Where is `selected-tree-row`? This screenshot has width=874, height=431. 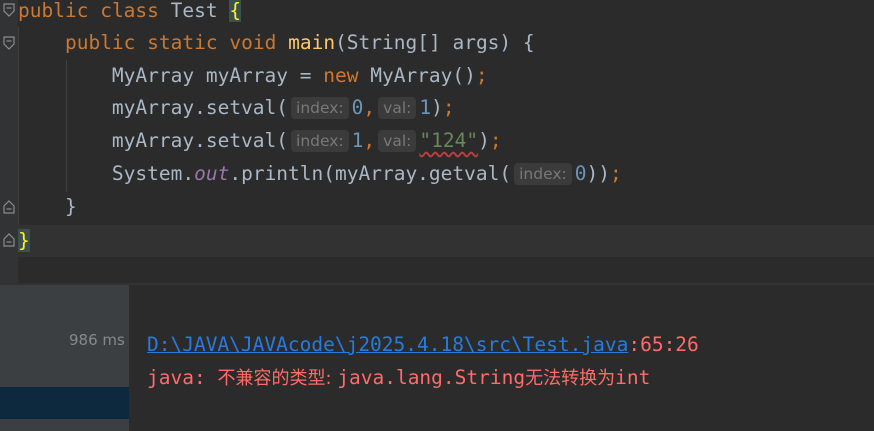 selected-tree-row is located at coordinates (64, 403).